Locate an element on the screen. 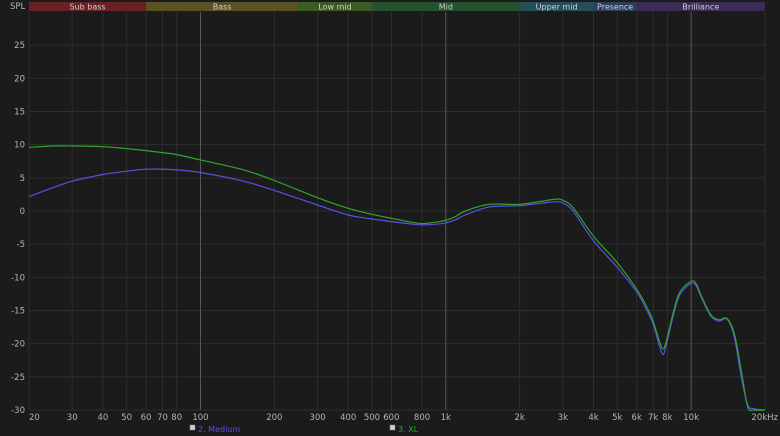 This screenshot has height=436, width=780. y-tick-25: 25 is located at coordinates (19, 46).